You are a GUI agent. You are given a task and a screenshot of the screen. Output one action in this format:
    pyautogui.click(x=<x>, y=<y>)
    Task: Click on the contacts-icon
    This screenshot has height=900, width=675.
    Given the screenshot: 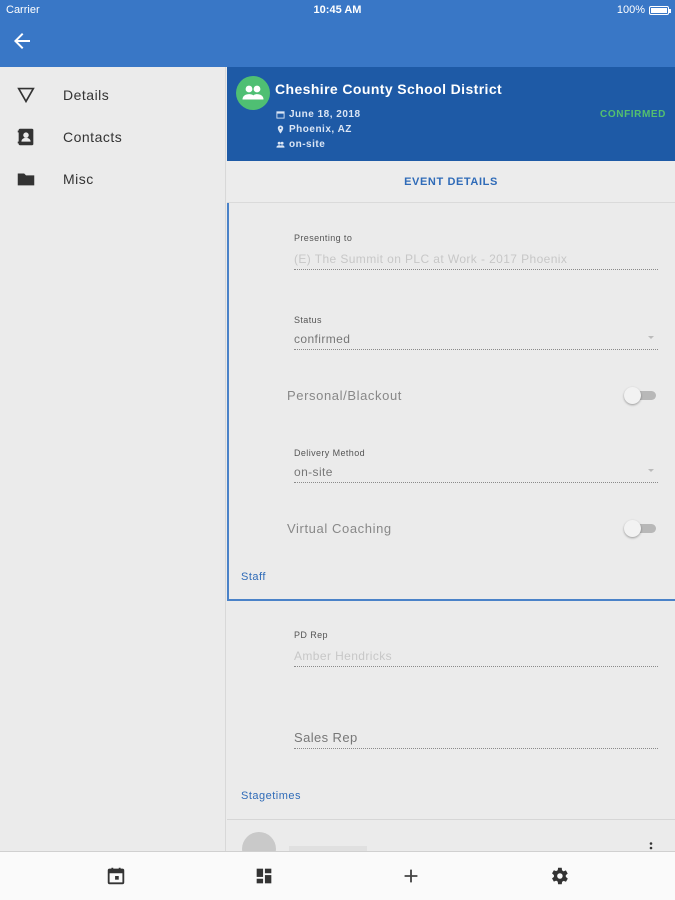 What is the action you would take?
    pyautogui.click(x=25, y=137)
    